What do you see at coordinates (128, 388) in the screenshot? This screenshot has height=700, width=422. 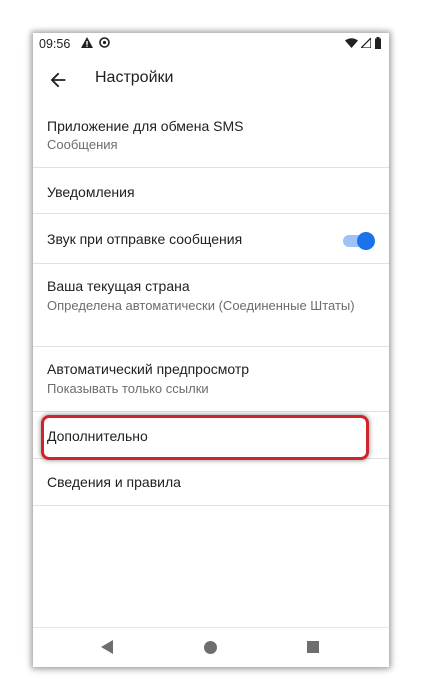 I see `setting-subtitle: Показывать только ссылки` at bounding box center [128, 388].